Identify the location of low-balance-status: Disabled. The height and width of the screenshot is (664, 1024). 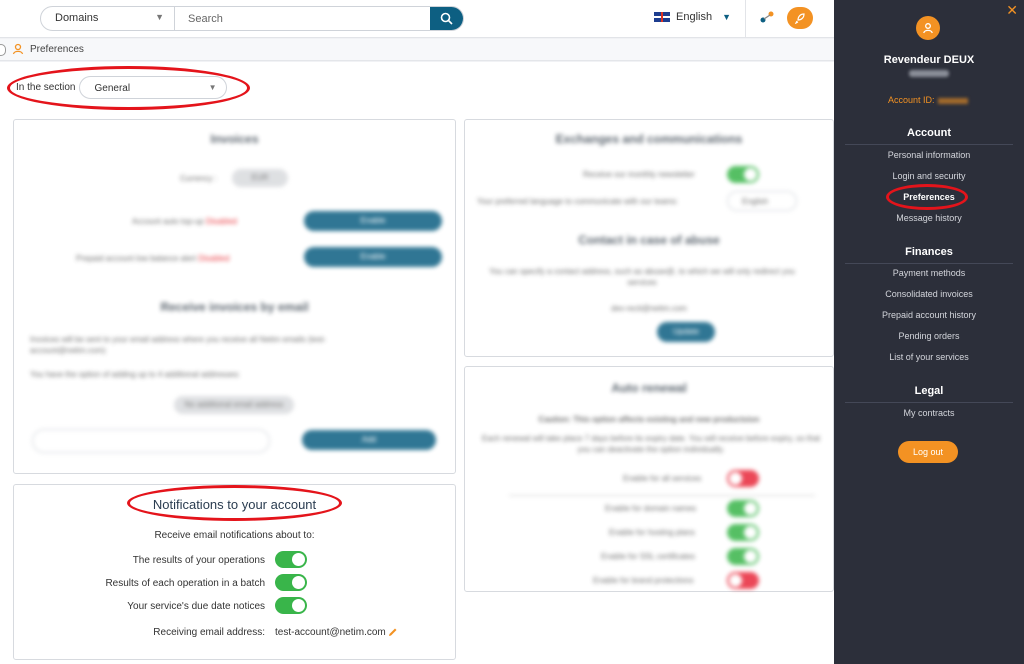
(214, 258).